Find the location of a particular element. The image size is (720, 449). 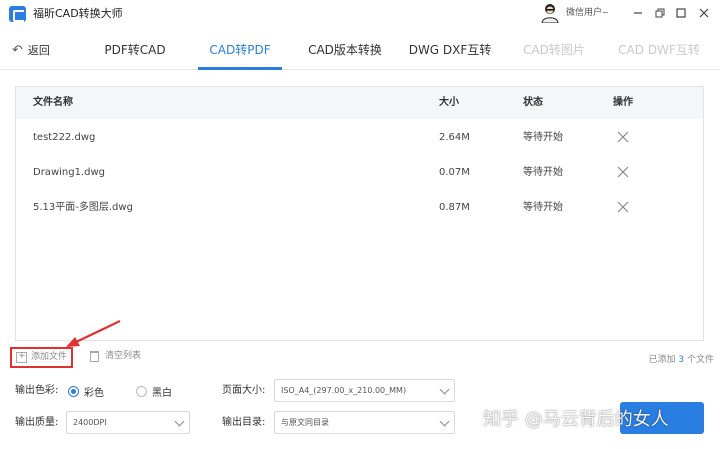

table-row: test222.dwg 2.64M 等待开始 is located at coordinates (359, 137).